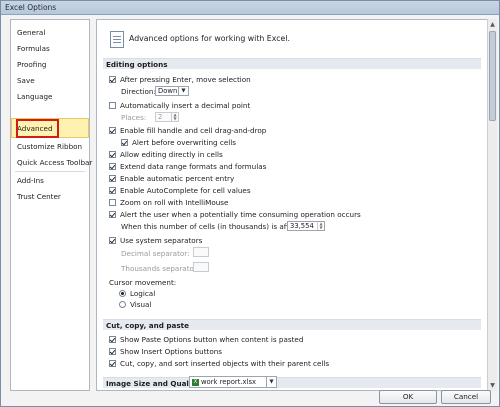 This screenshot has height=407, width=500. I want to click on options-page-icon, so click(117, 39).